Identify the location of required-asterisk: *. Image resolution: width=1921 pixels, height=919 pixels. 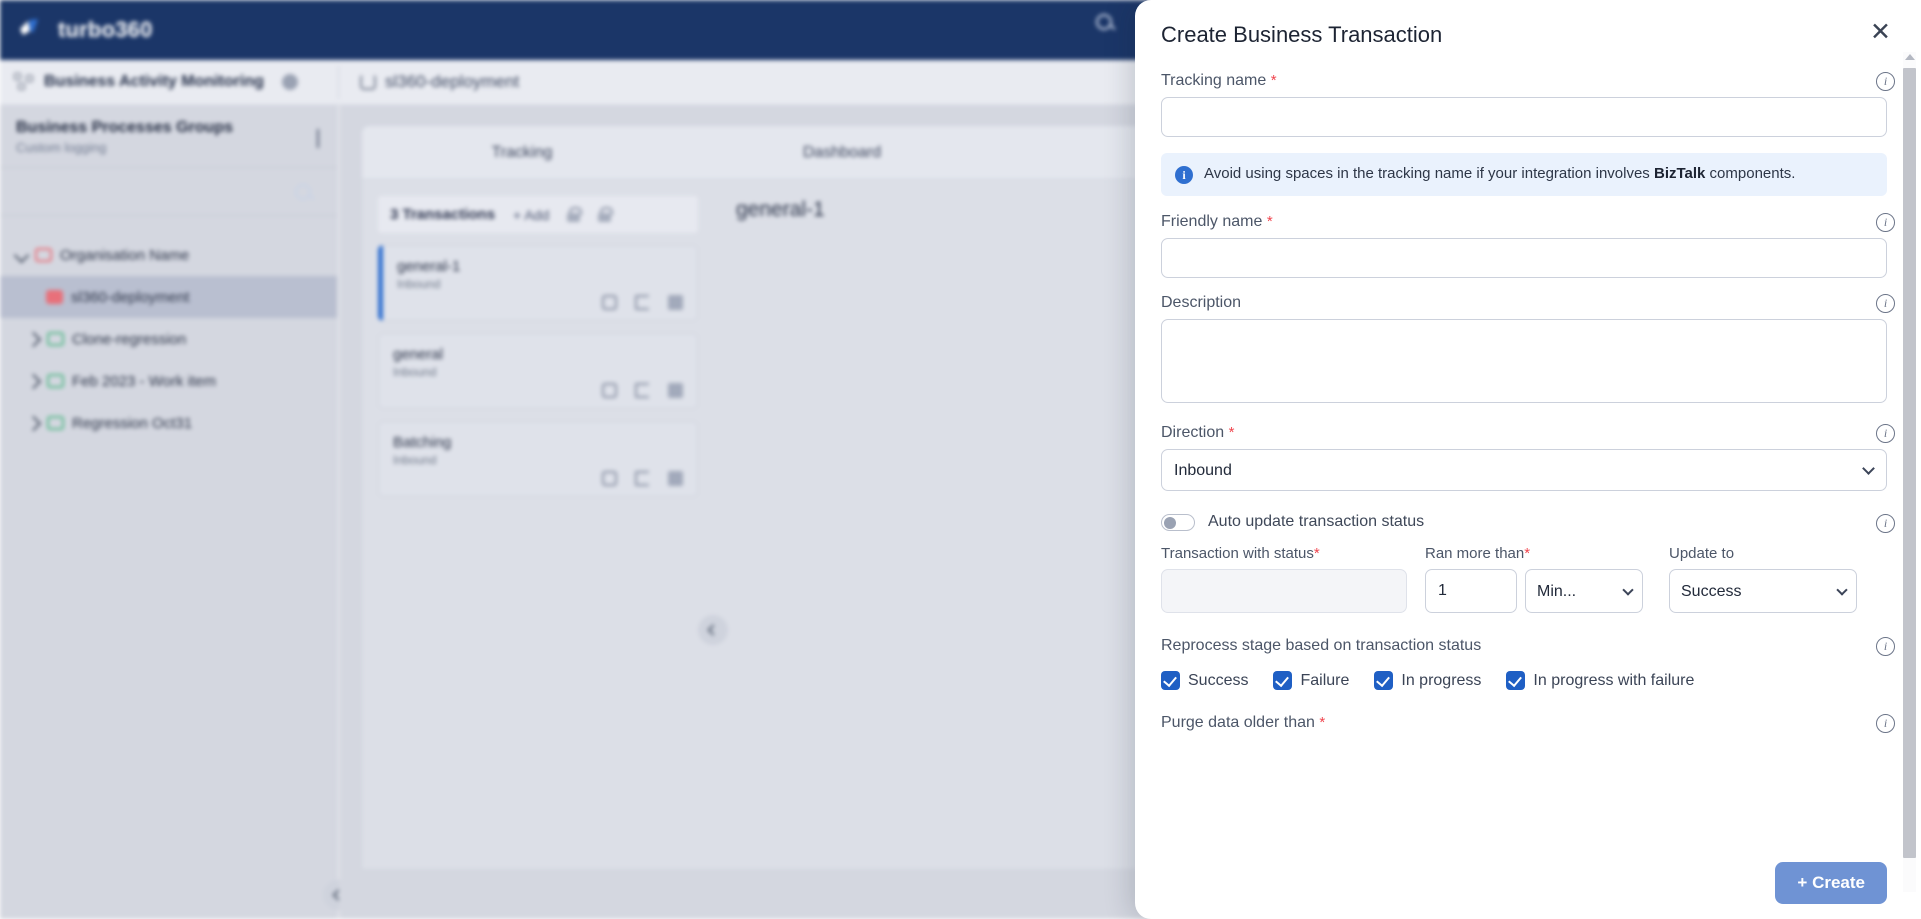
(1231, 433).